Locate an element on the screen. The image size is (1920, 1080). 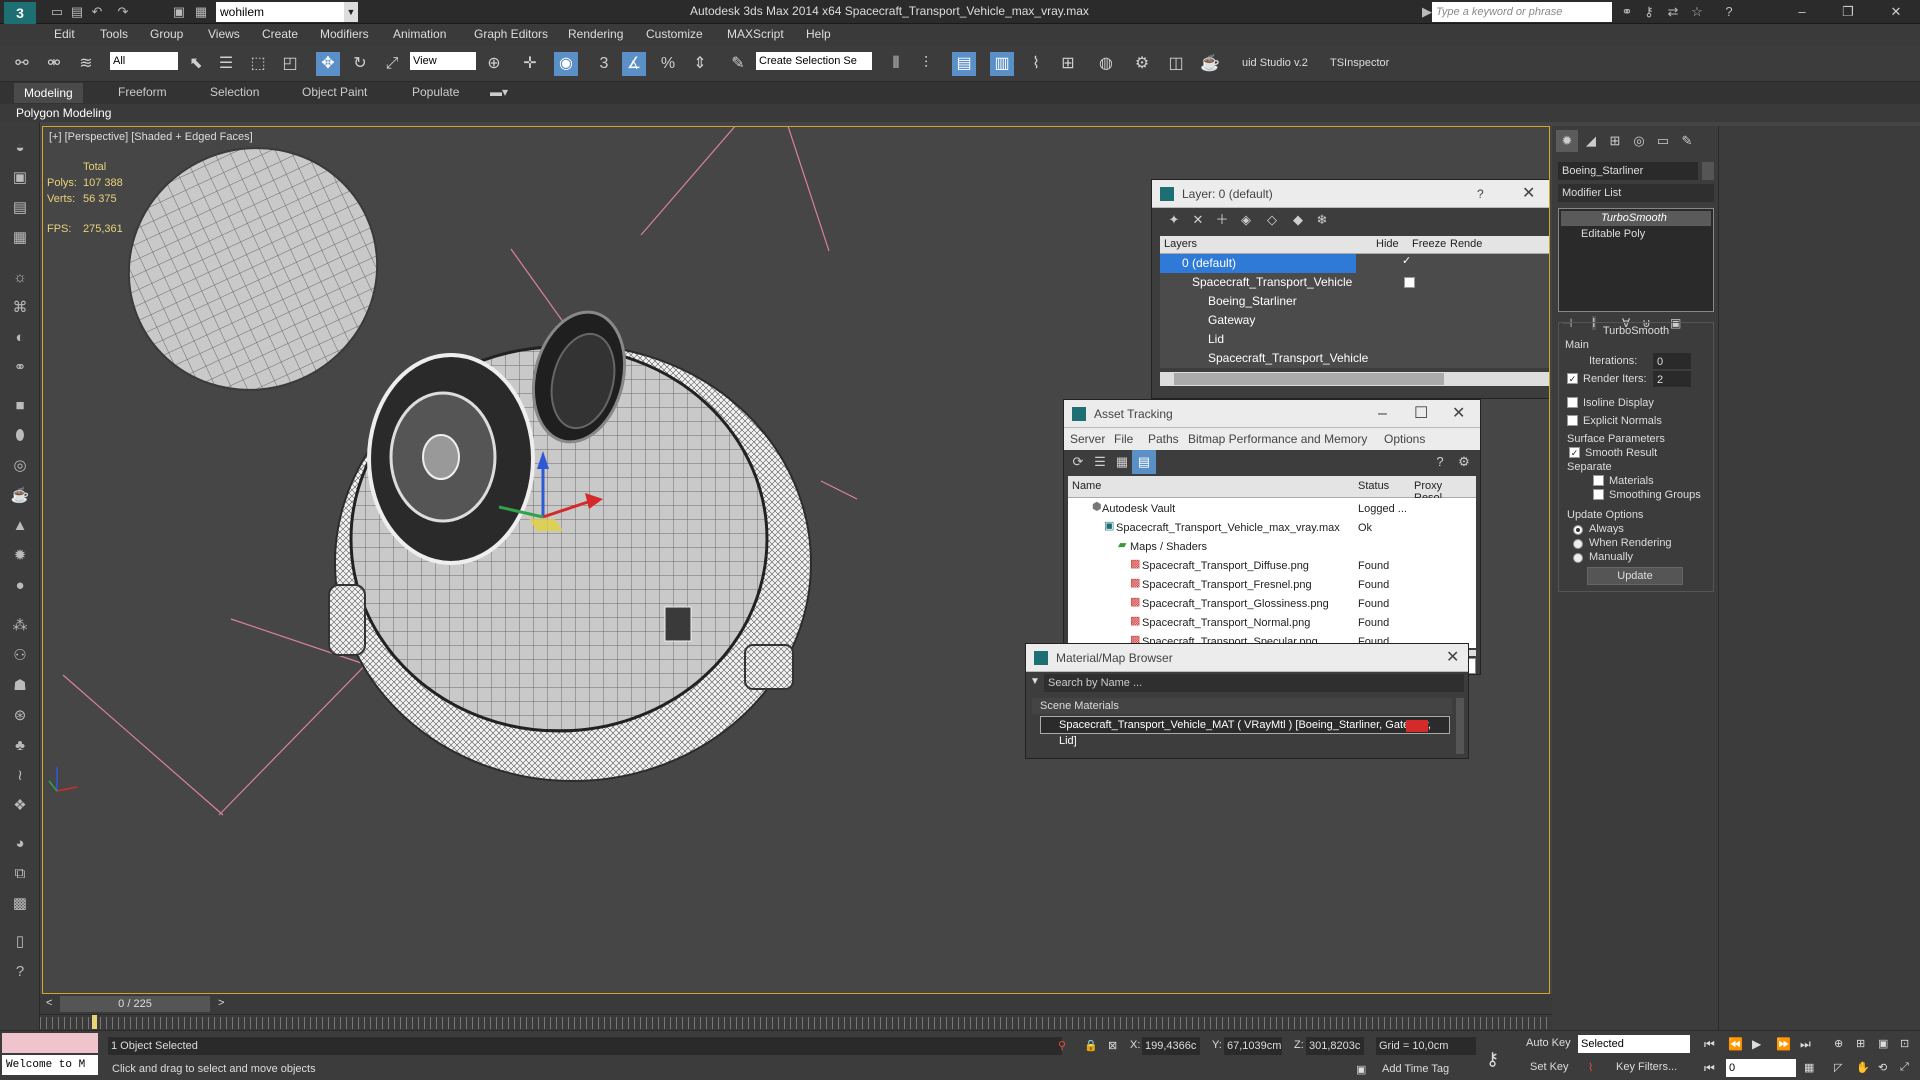
scene-materials-header: Scene Materials is located at coordinates (1242, 706).